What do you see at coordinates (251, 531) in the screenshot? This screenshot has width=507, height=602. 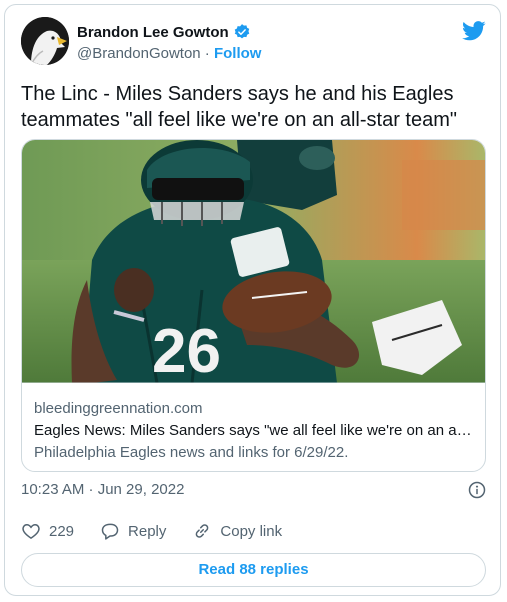 I see `copy-link-label: Copy link` at bounding box center [251, 531].